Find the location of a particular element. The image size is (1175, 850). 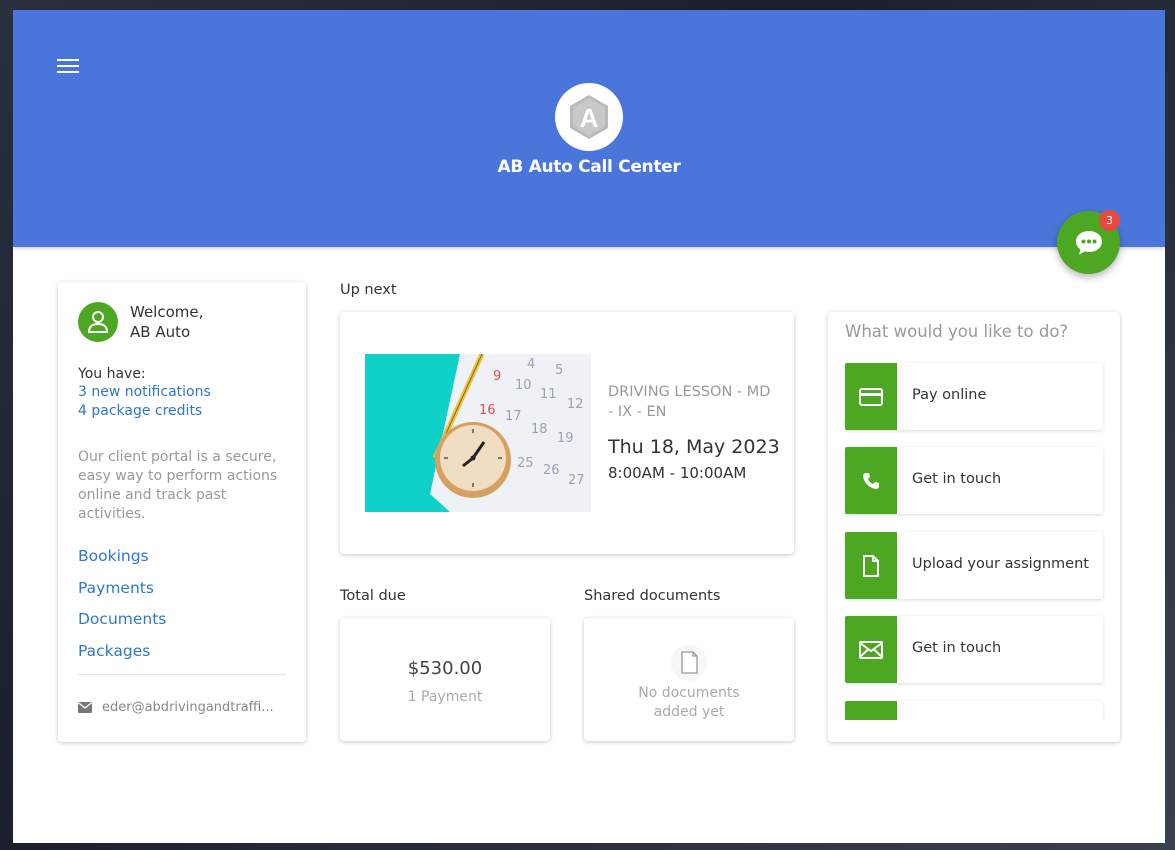

user-icon is located at coordinates (98, 322).